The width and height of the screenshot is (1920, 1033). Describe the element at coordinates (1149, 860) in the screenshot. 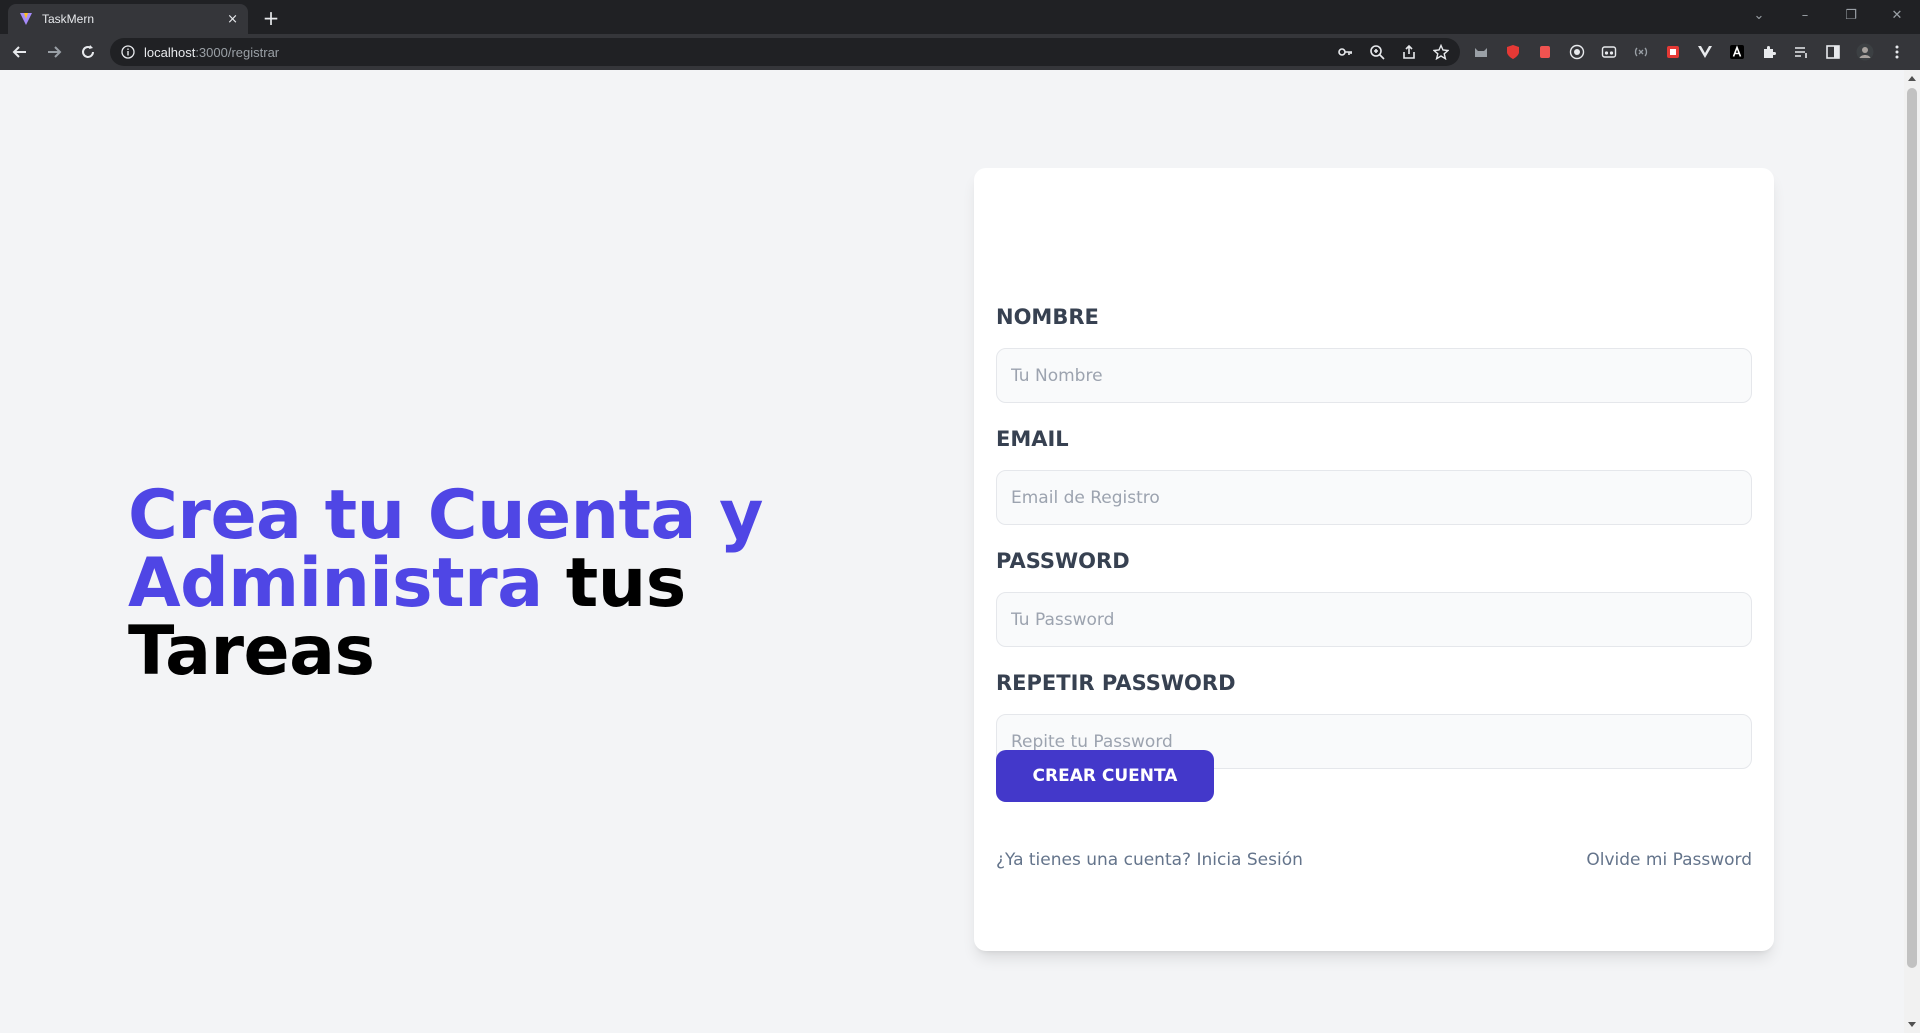

I see `login-link: ¿Ya tienes una cuenta? Inicia Sesión` at that location.